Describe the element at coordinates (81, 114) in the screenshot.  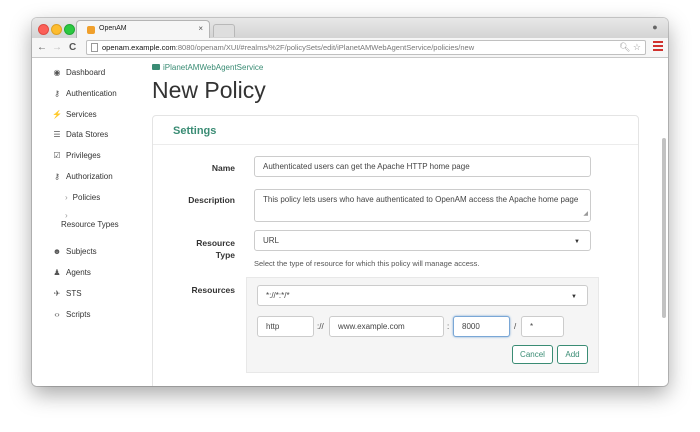
I see `sidebar-item-label: Services` at that location.